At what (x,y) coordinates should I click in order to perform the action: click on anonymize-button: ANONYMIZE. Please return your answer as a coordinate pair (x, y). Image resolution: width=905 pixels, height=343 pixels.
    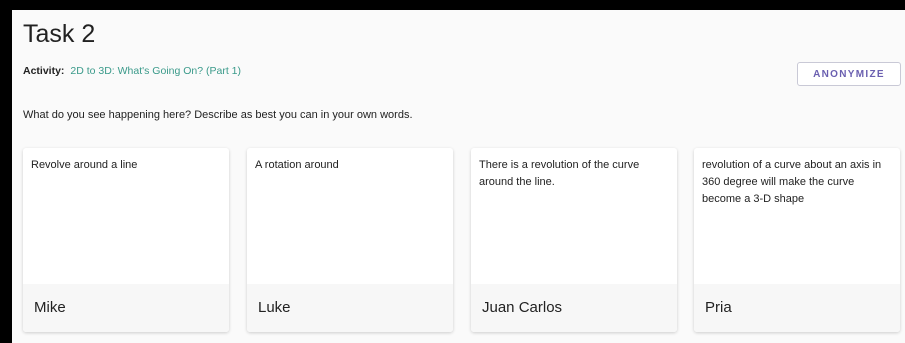
    Looking at the image, I should click on (849, 74).